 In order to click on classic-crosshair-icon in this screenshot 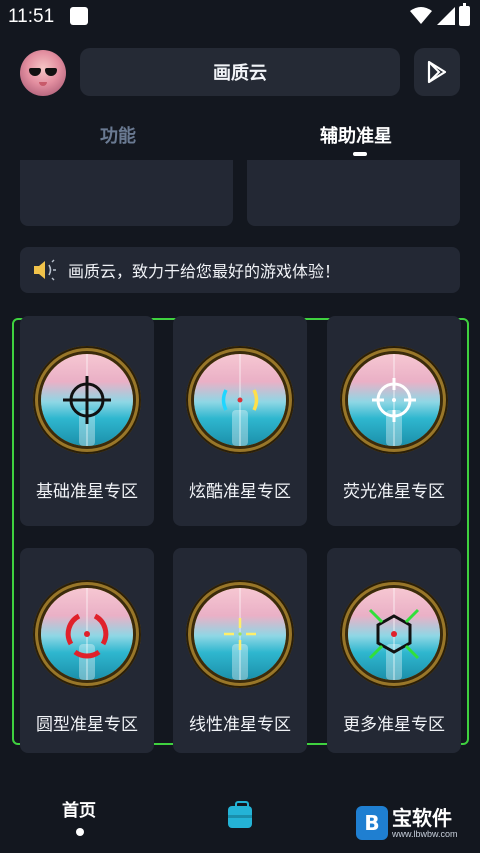, I will do `click(87, 400)`.